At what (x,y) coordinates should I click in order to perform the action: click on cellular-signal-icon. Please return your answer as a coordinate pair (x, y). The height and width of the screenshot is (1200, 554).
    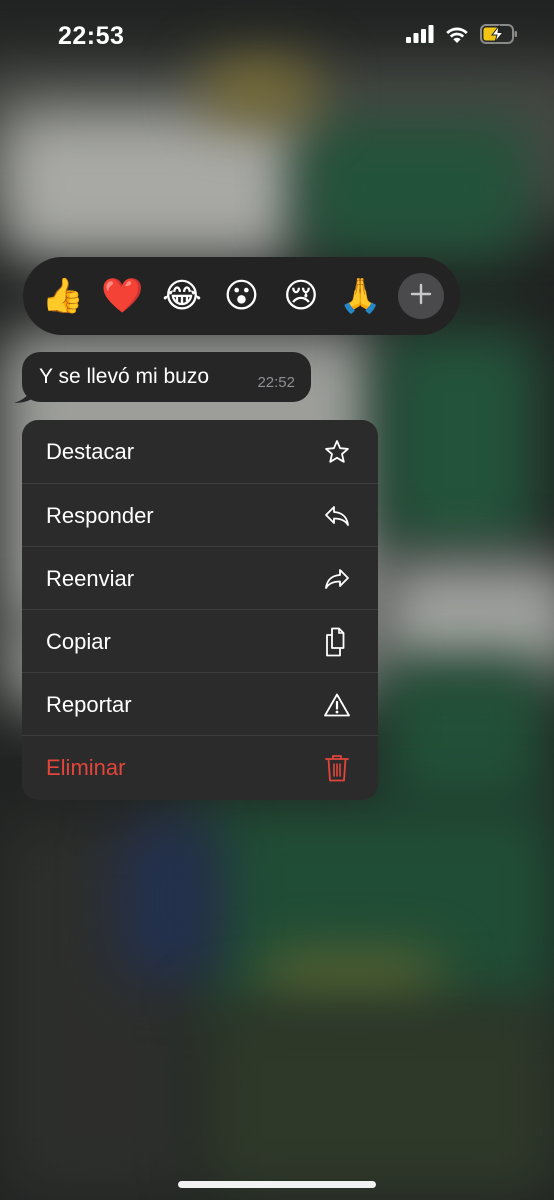
    Looking at the image, I should click on (420, 36).